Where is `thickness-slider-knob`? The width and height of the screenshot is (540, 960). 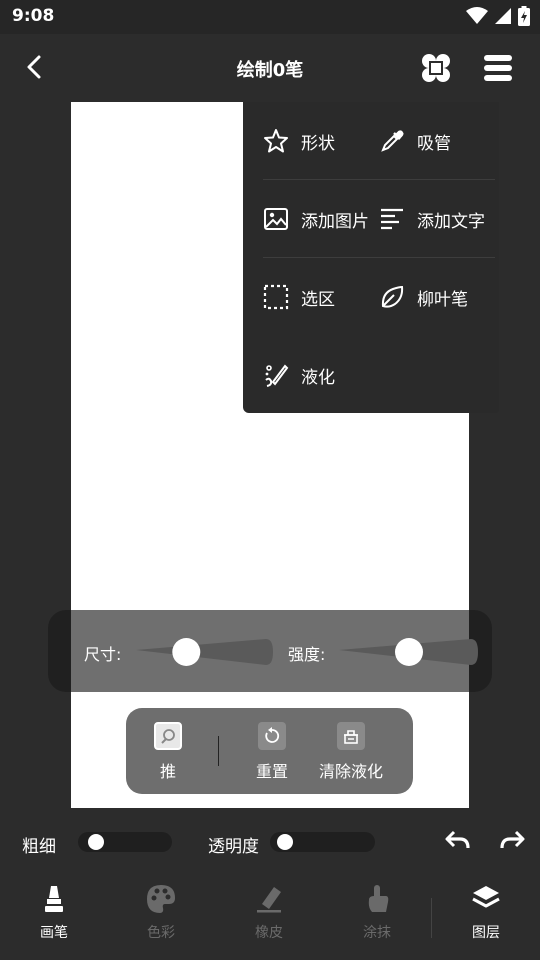
thickness-slider-knob is located at coordinates (96, 842).